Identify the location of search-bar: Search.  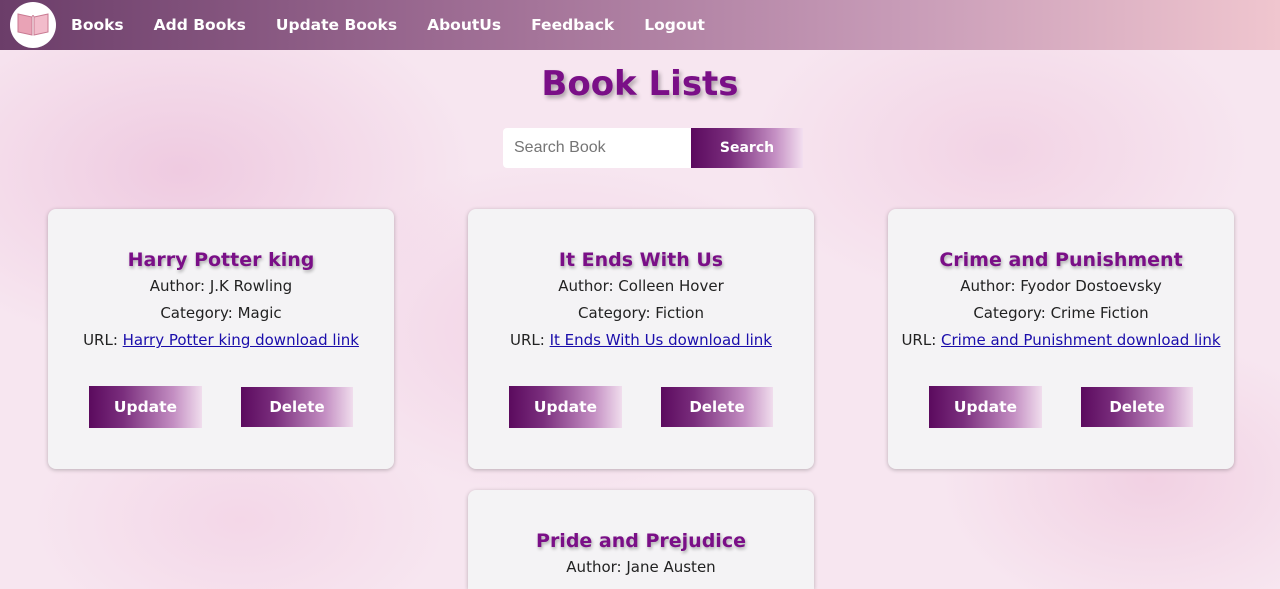
(653, 148).